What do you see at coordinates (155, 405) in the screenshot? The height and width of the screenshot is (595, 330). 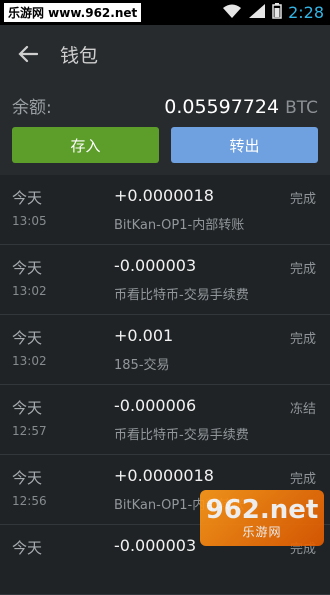 I see `tx-amount: -0.000006` at bounding box center [155, 405].